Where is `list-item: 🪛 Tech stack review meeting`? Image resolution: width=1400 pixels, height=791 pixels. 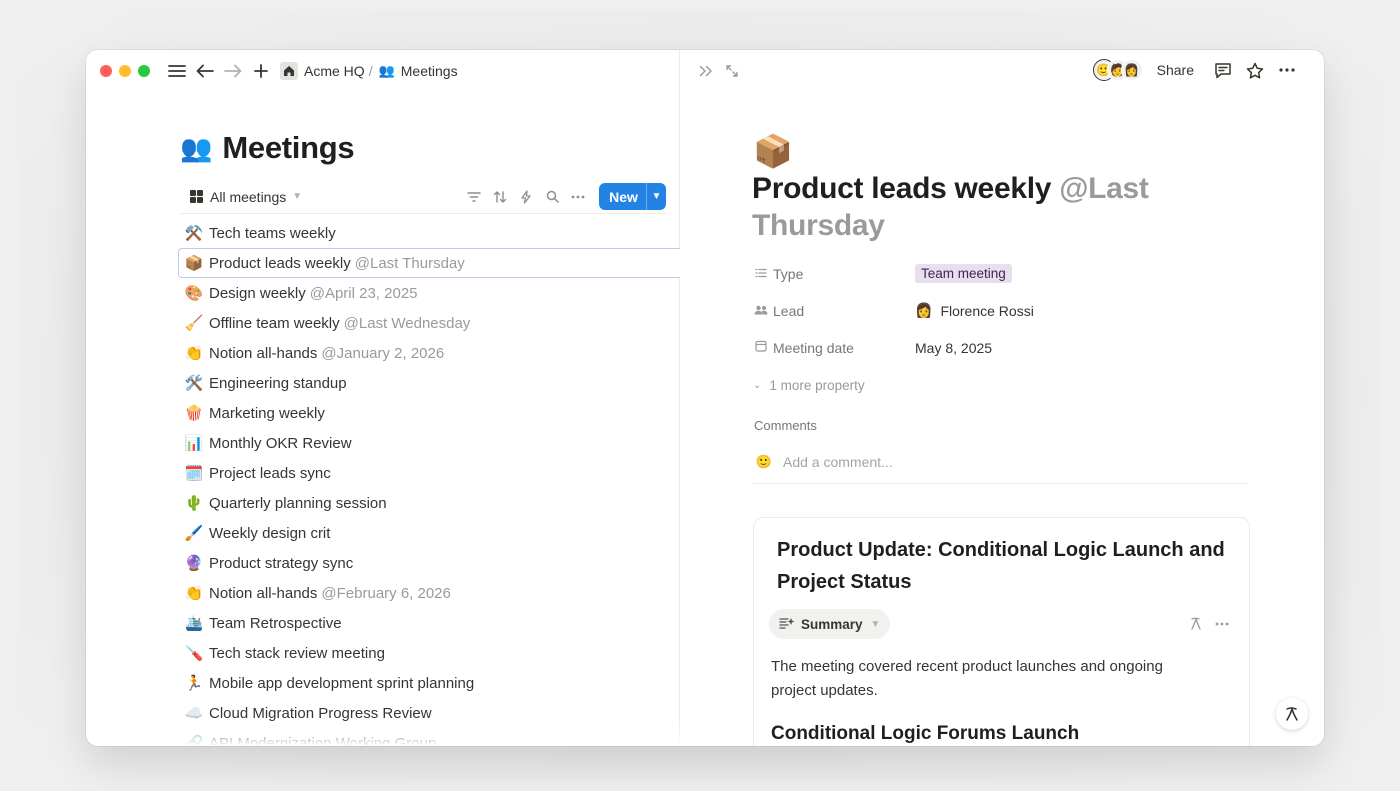
list-item: 🪛 Tech stack review meeting is located at coordinates (429, 653).